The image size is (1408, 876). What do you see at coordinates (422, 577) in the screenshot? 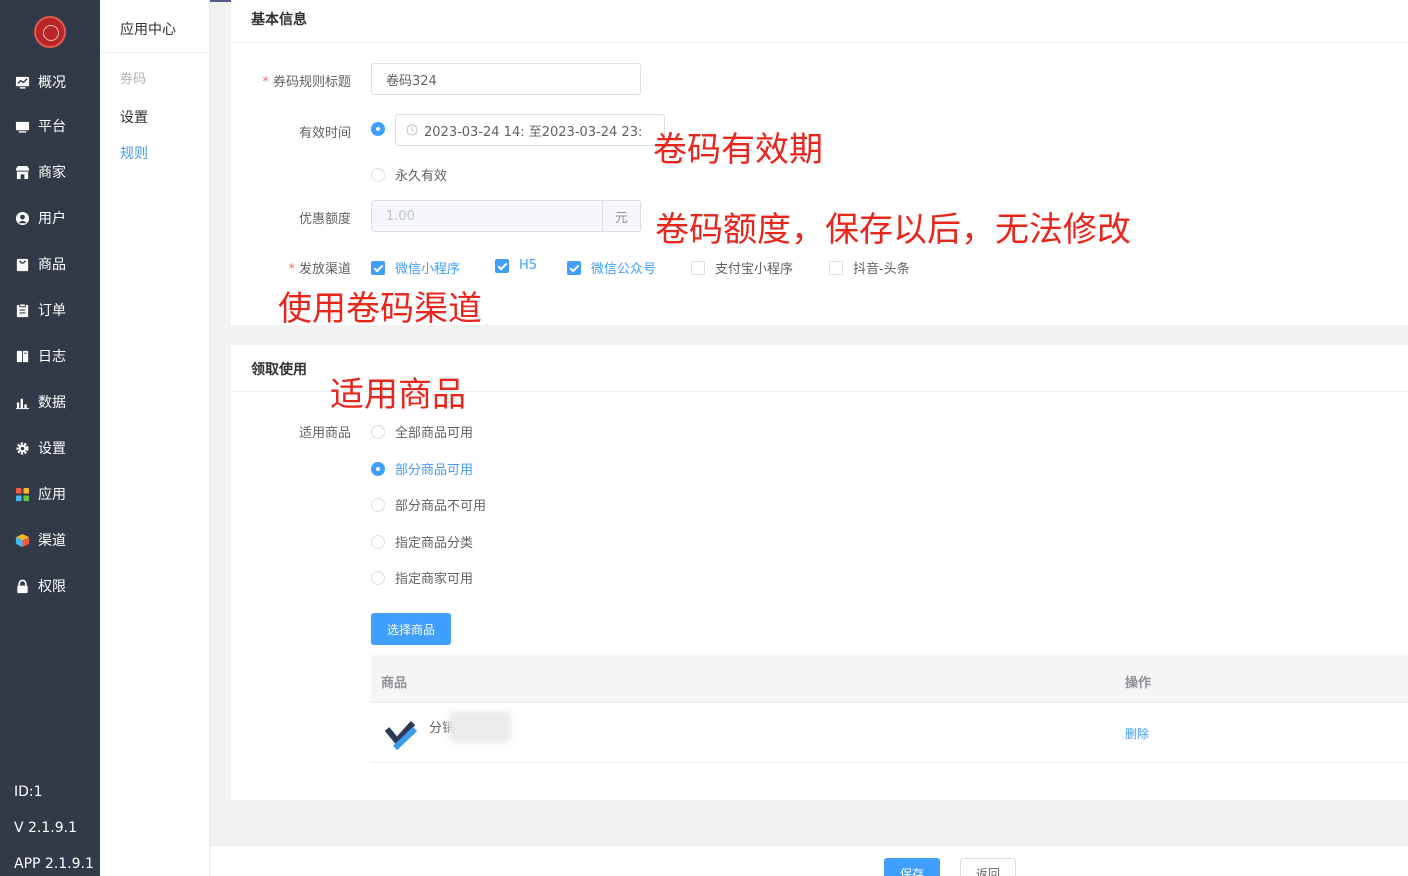
I see `goods-option-merchant: 指定商家可用` at bounding box center [422, 577].